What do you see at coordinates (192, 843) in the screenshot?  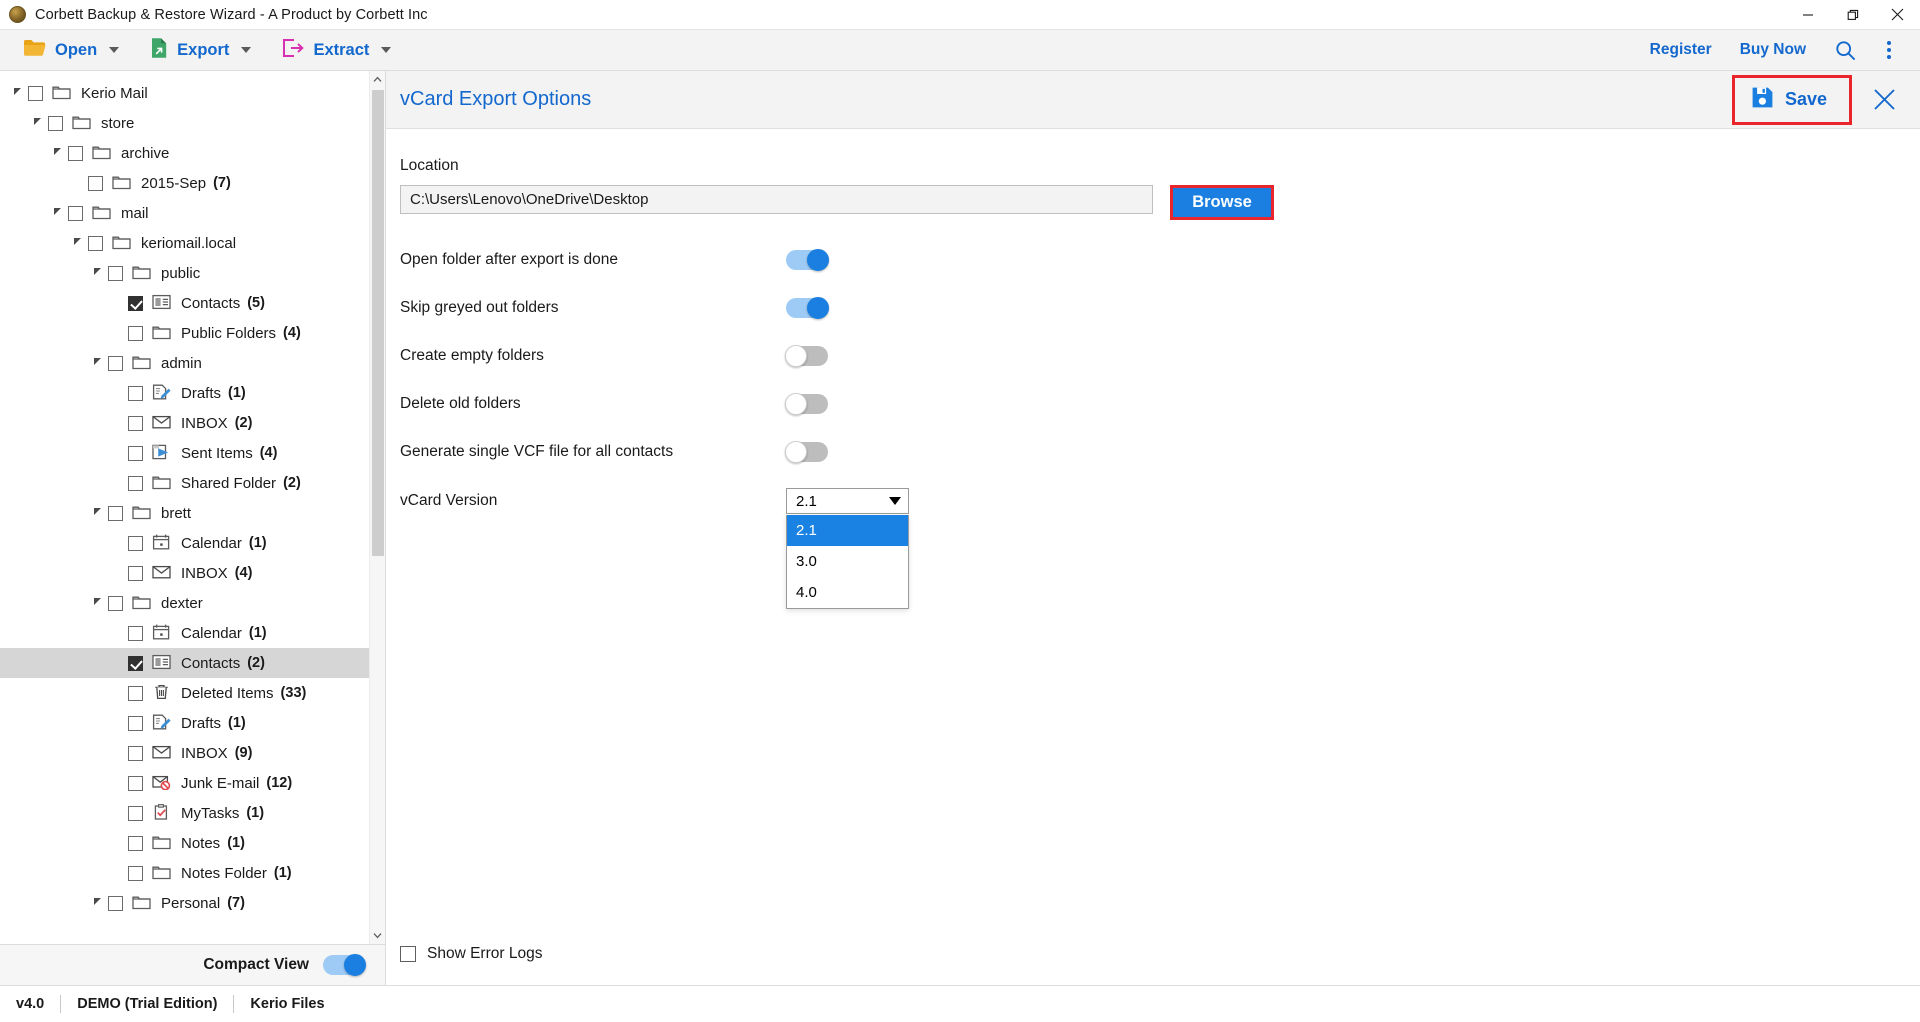 I see `tree-item-notes: Notes (1)` at bounding box center [192, 843].